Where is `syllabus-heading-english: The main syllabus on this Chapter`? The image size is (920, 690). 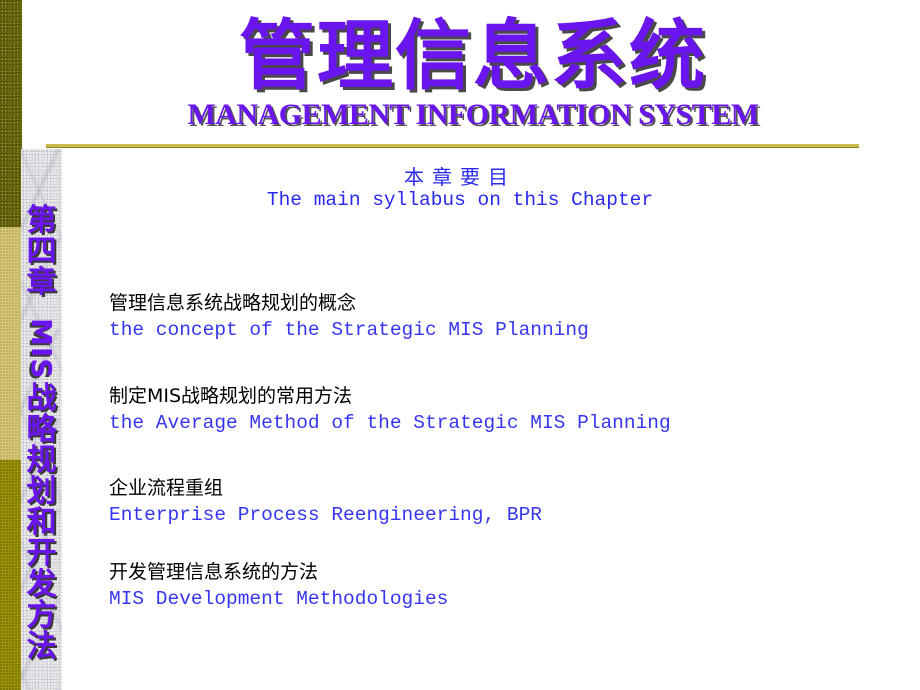
syllabus-heading-english: The main syllabus on this Chapter is located at coordinates (460, 200).